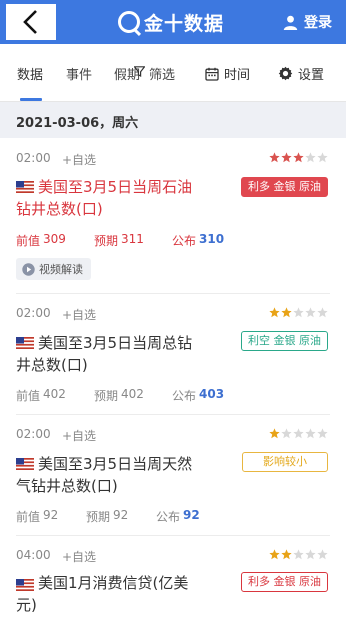  Describe the element at coordinates (61, 269) in the screenshot. I see `video-analysis-label: 视频解读` at that location.